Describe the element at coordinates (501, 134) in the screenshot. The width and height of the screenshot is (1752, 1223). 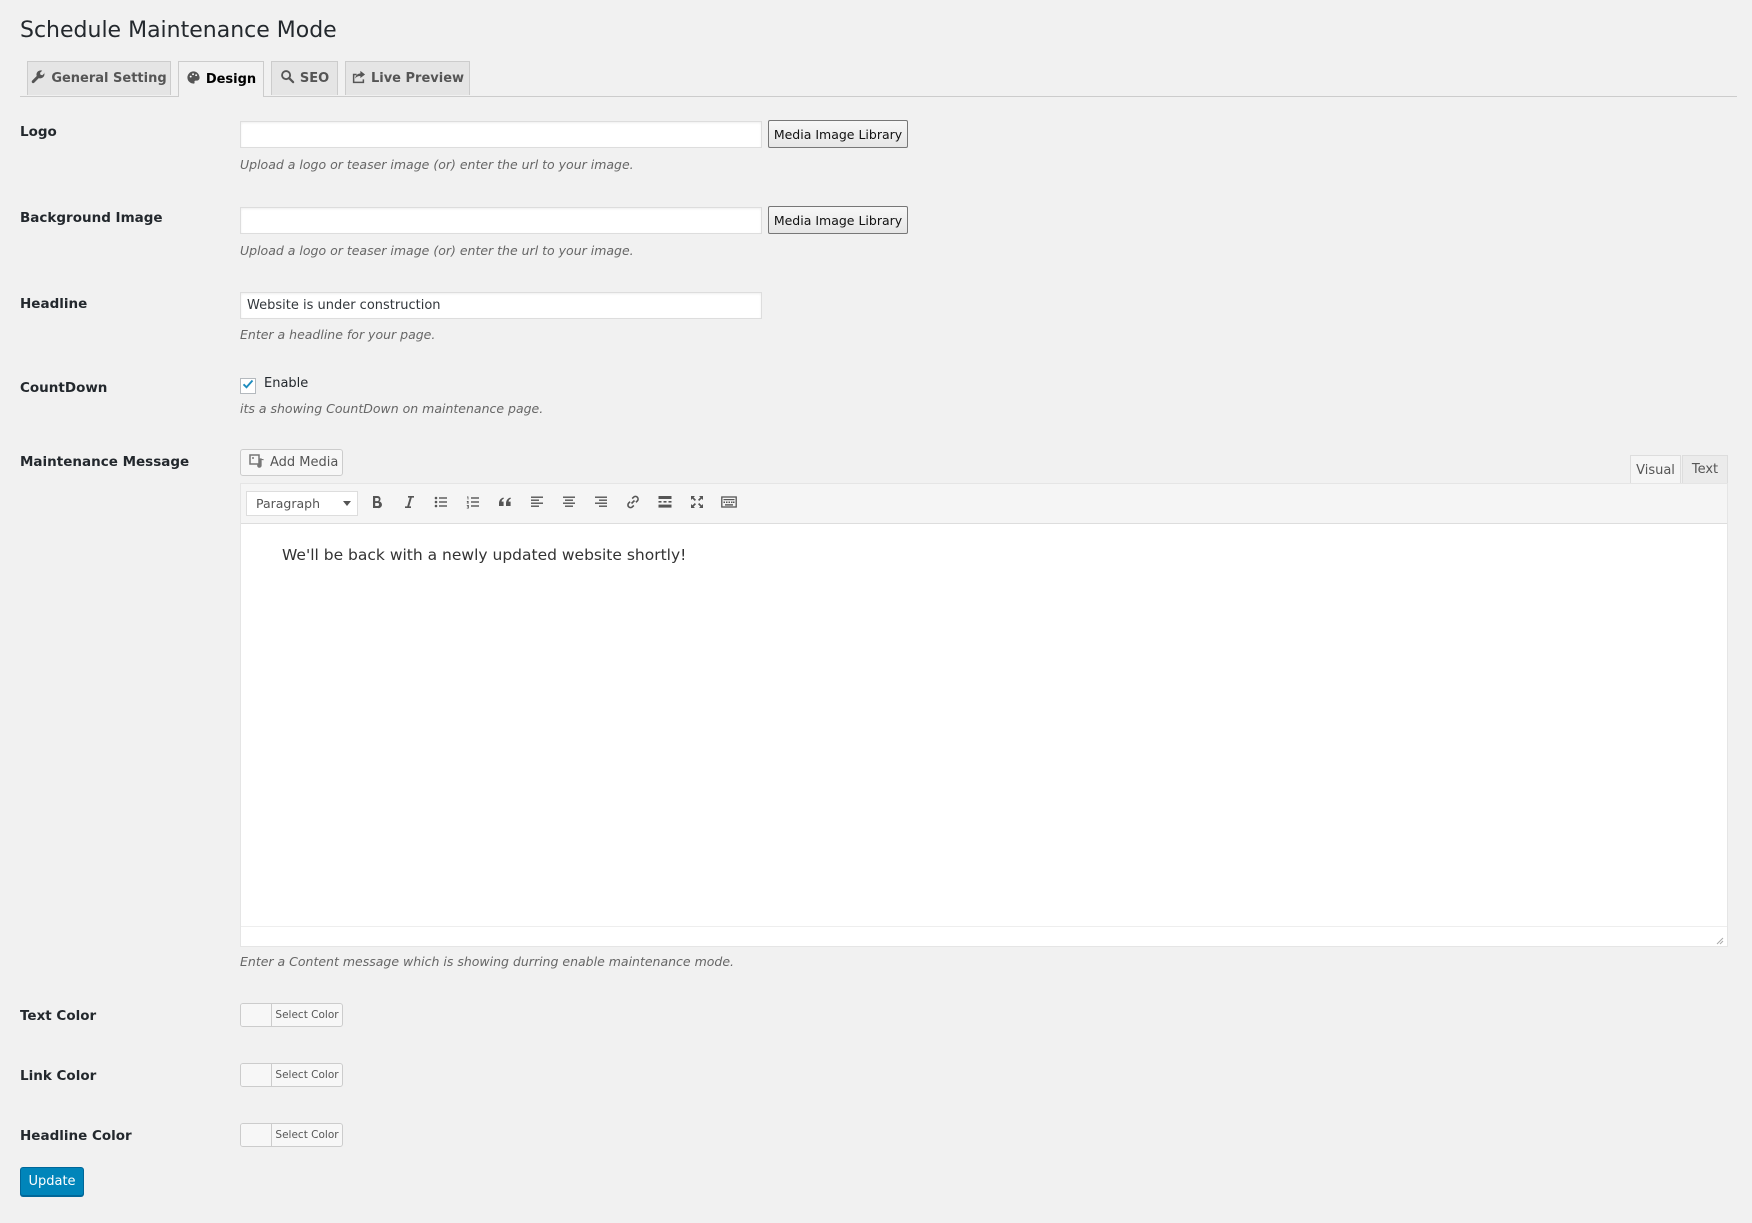
I see `logo-input` at that location.